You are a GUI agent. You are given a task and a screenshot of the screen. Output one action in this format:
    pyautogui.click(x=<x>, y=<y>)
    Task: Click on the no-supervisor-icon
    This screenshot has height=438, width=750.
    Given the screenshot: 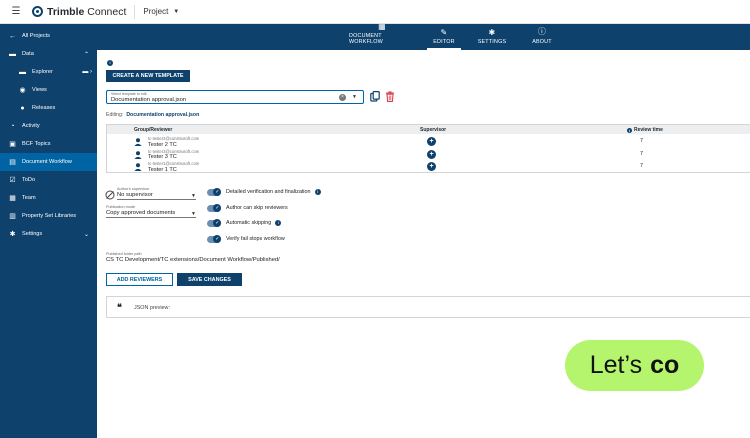 What is the action you would take?
    pyautogui.click(x=110, y=195)
    